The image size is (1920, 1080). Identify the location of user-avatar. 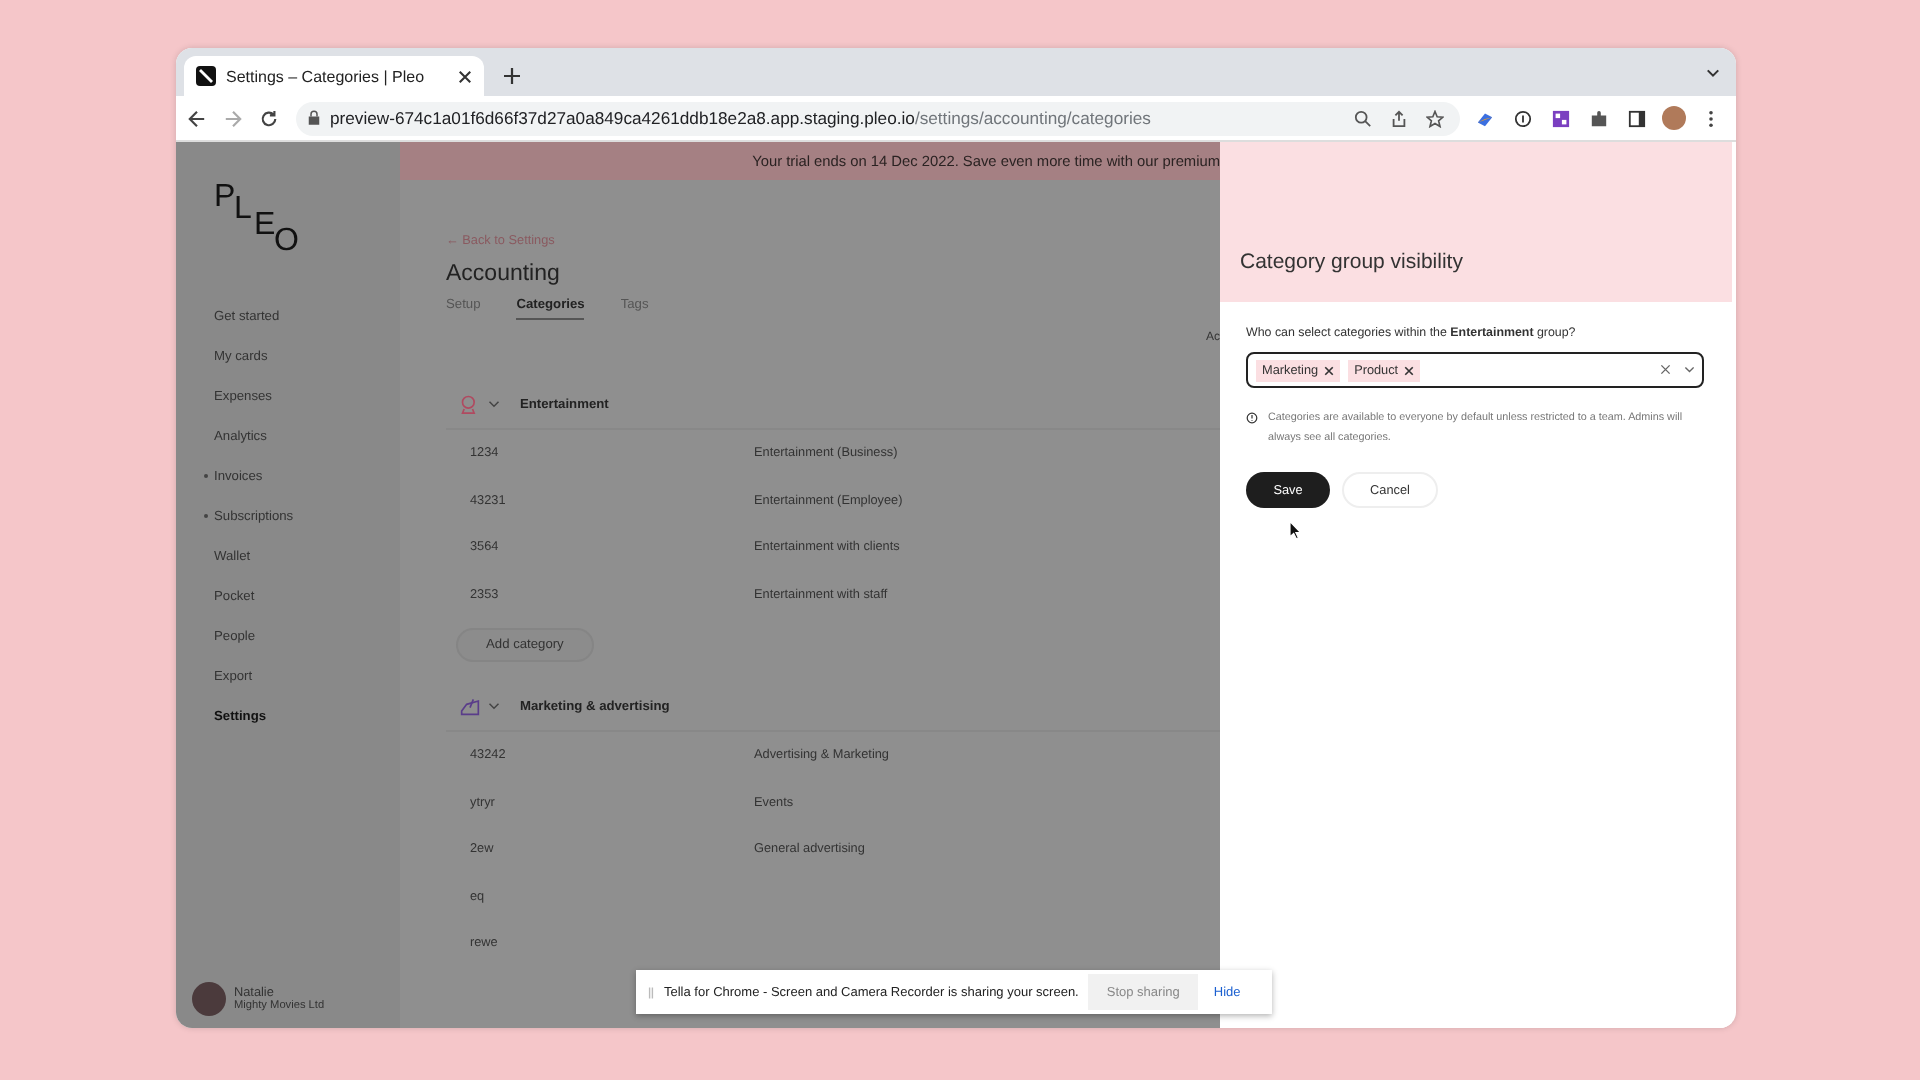
(209, 999).